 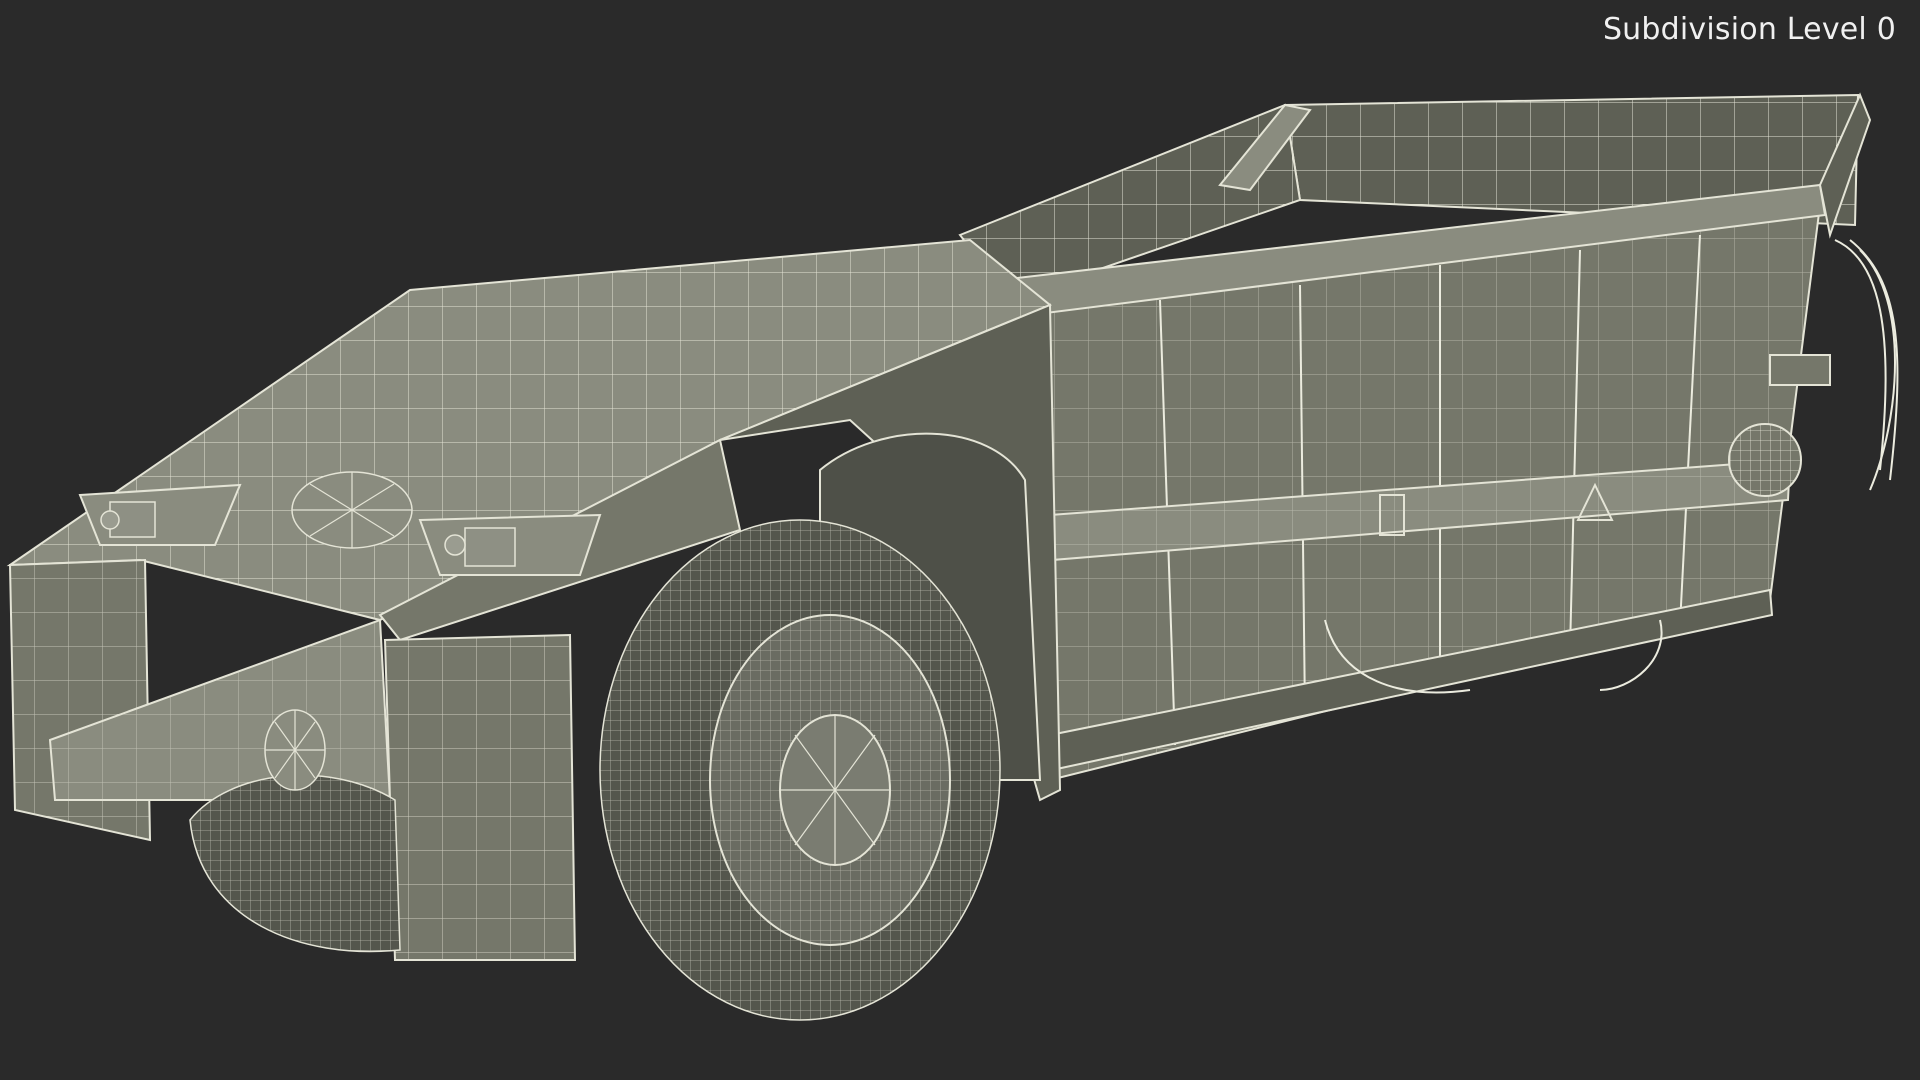 I want to click on headlight-left, so click(x=160, y=514).